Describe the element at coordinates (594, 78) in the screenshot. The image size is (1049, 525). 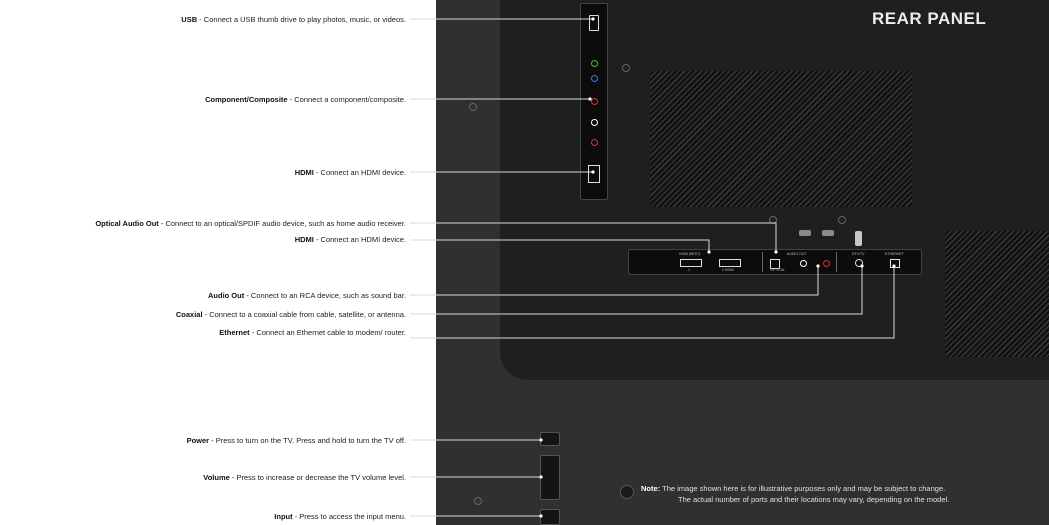
I see `blue-jack-icon` at that location.